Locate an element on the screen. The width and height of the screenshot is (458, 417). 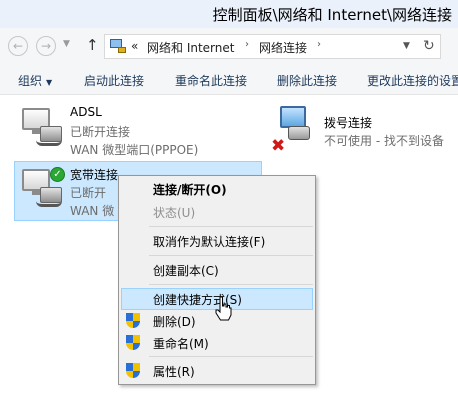
recent-locations-chevron-icon: ▼ is located at coordinates (66, 44).